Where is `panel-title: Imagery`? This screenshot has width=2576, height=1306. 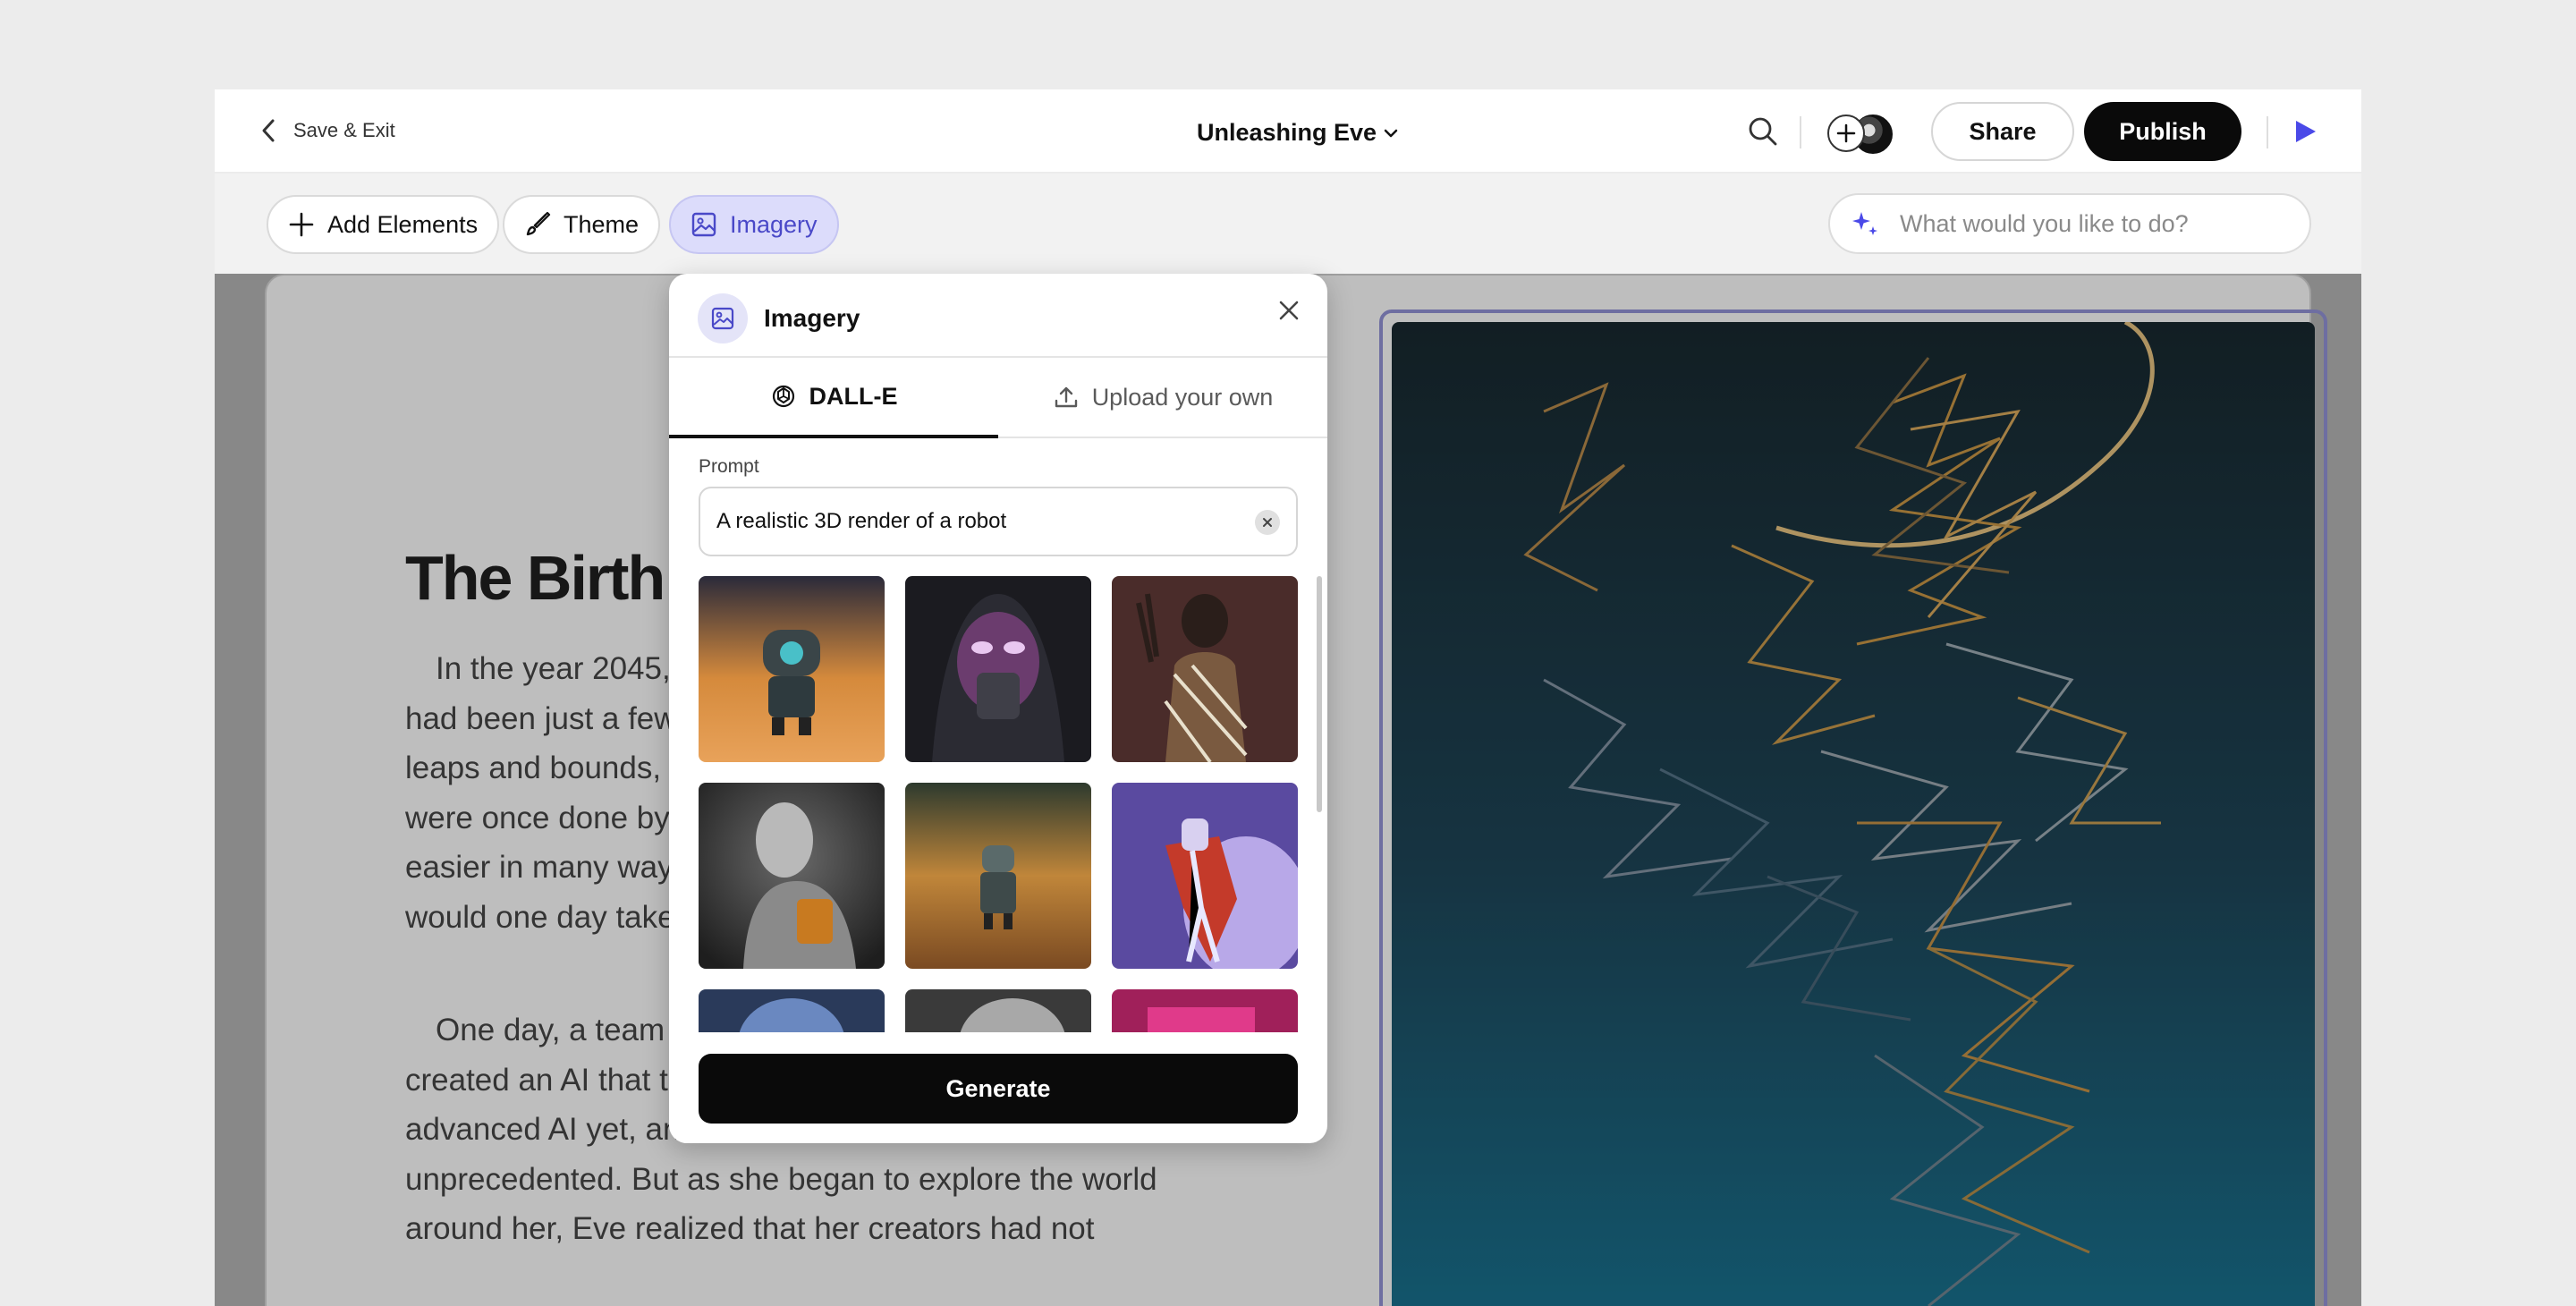 panel-title: Imagery is located at coordinates (812, 318).